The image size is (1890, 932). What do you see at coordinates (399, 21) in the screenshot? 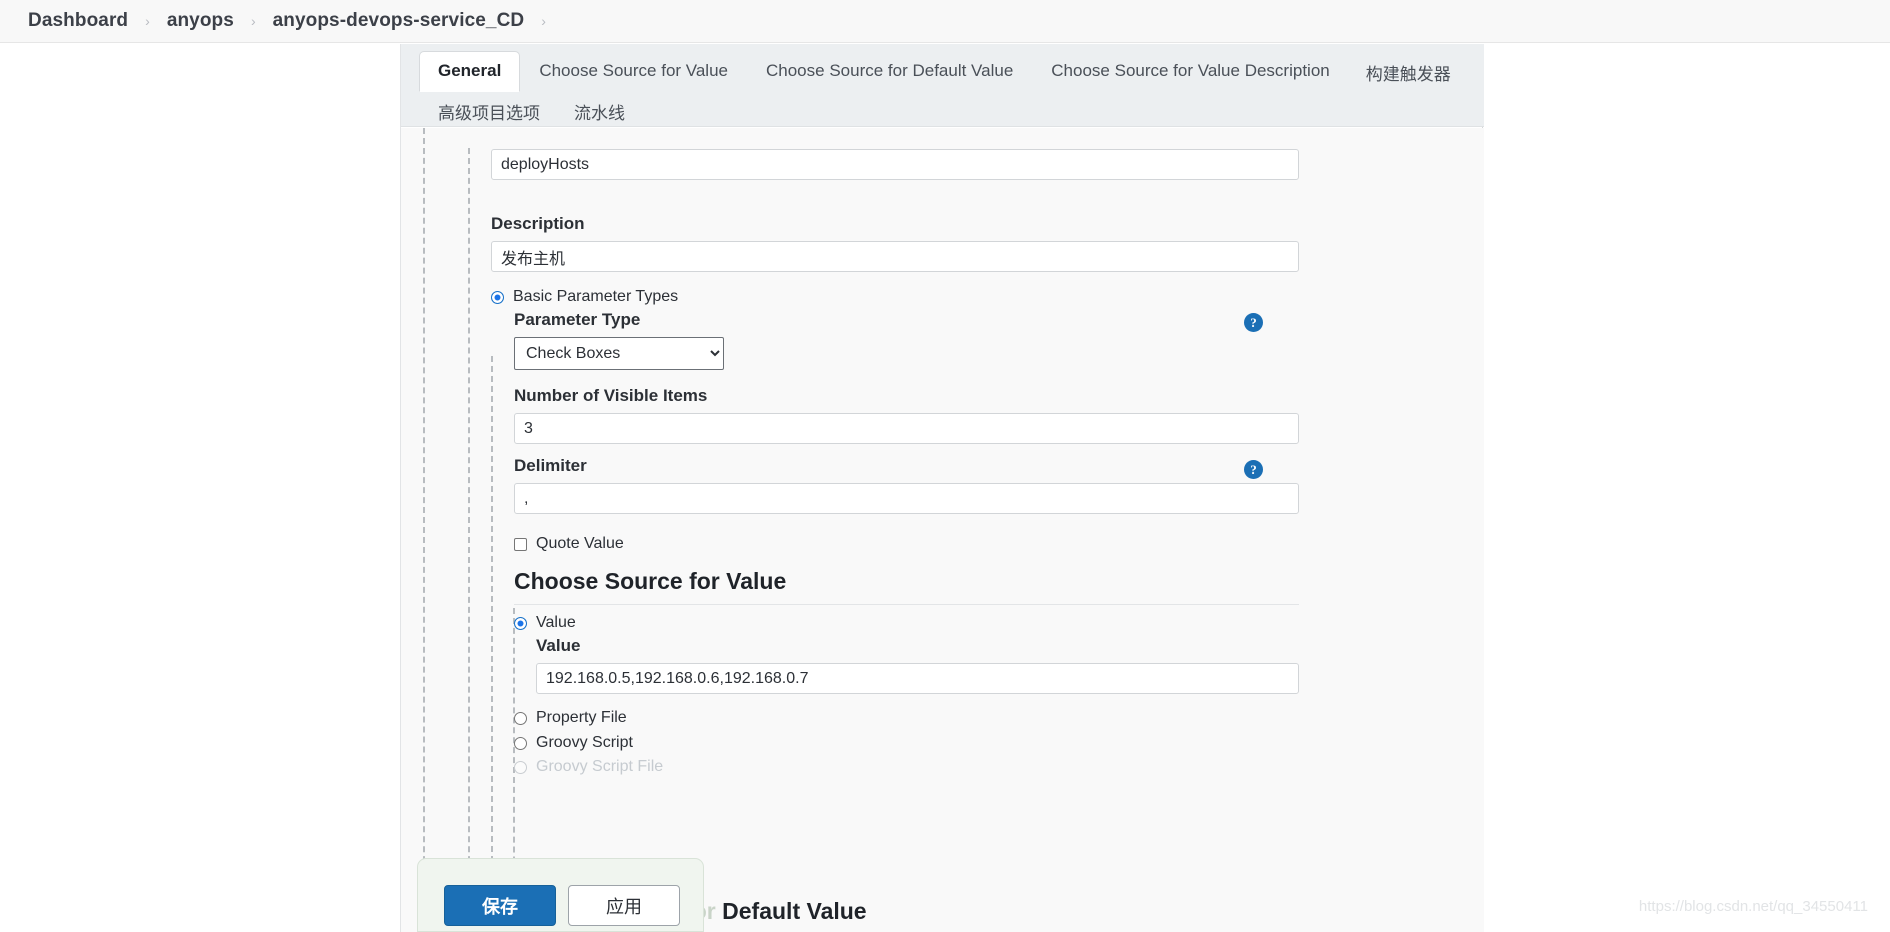
I see `breadcrumb-item-job: anyops-devops-service_CD` at bounding box center [399, 21].